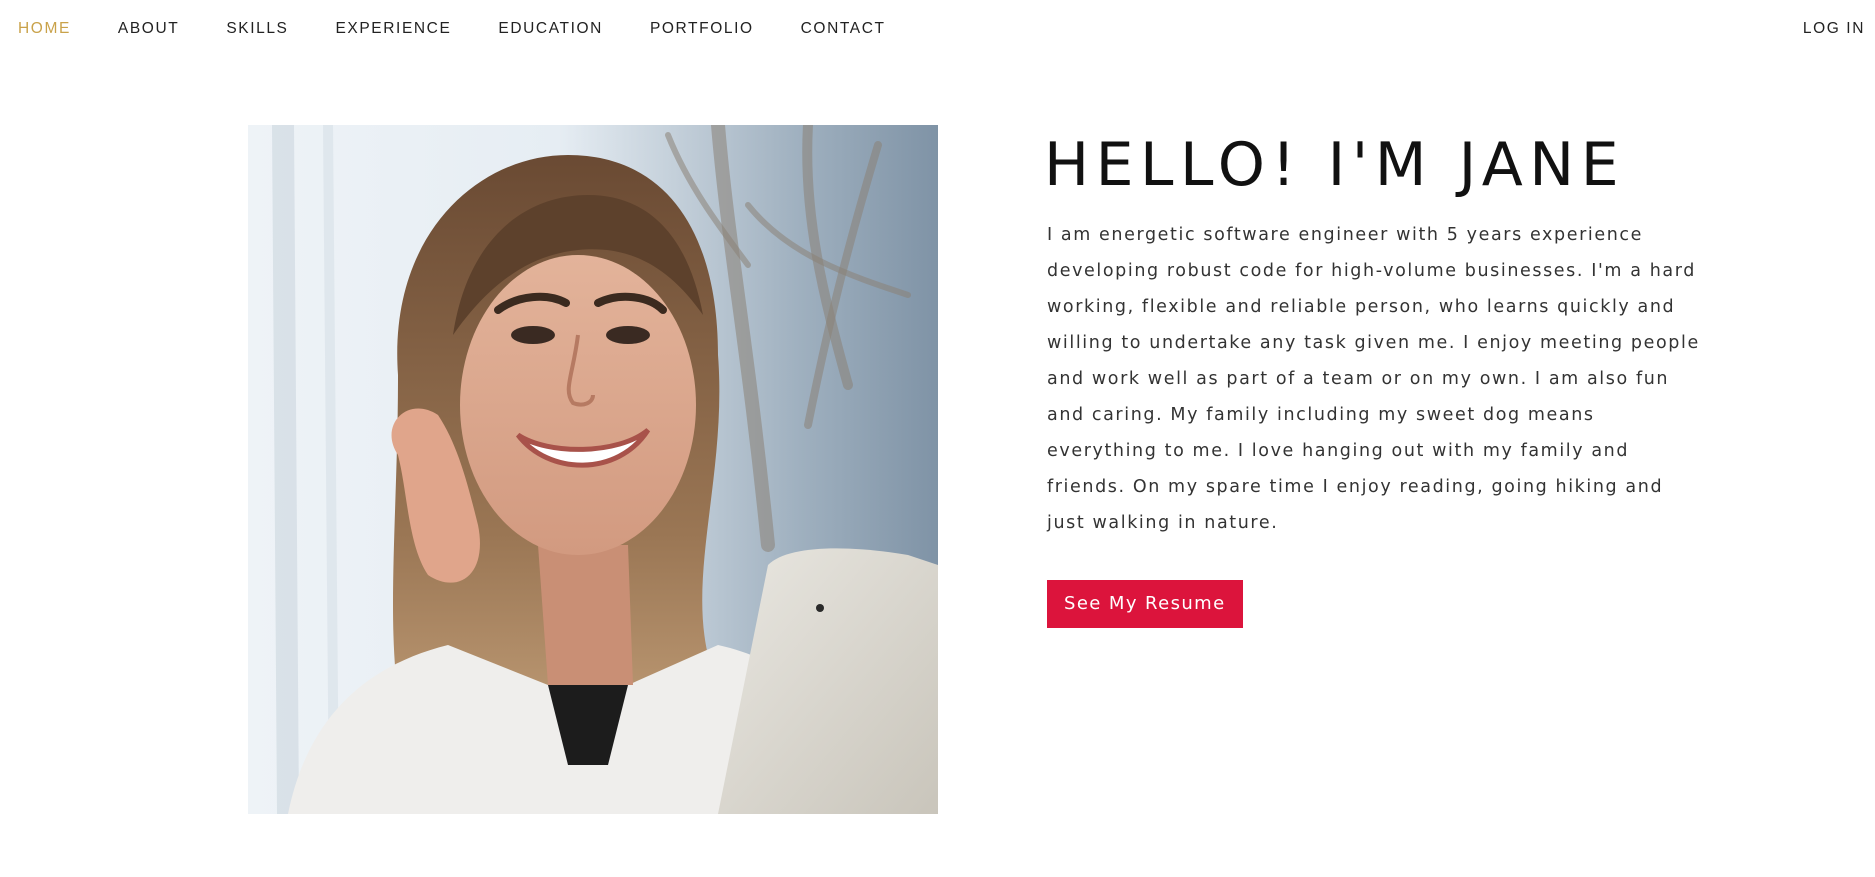 Image resolution: width=1875 pixels, height=877 pixels. Describe the element at coordinates (148, 29) in the screenshot. I see `nav-item-about: ABOUT` at that location.